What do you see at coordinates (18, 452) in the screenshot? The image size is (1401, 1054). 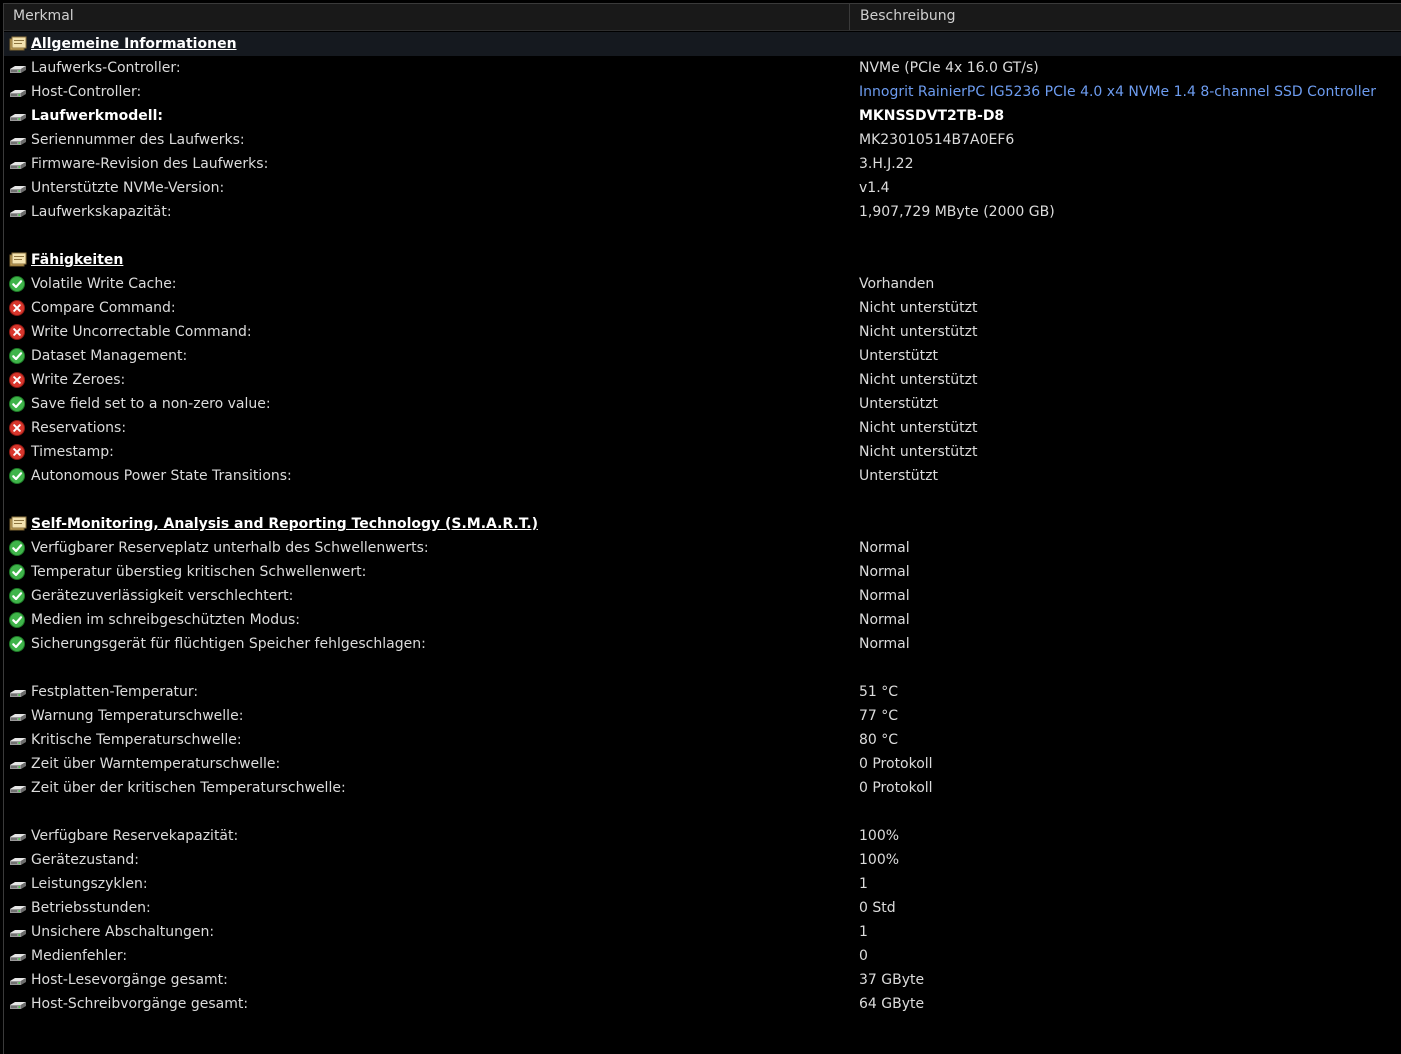 I see `error-icon` at bounding box center [18, 452].